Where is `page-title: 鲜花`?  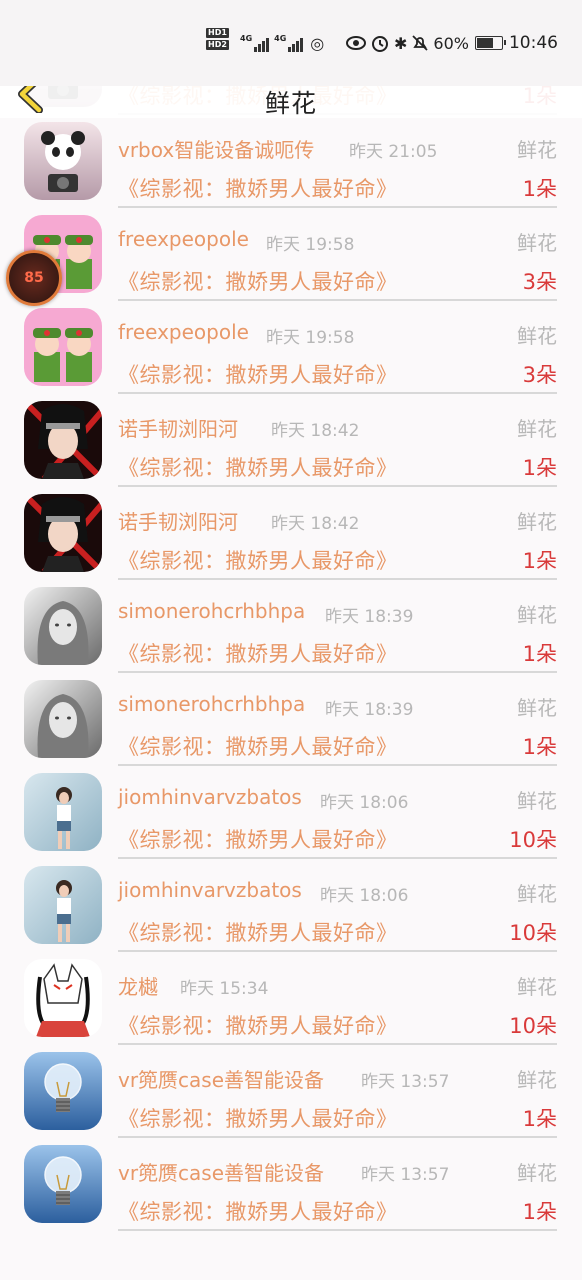
page-title: 鲜花 is located at coordinates (290, 103).